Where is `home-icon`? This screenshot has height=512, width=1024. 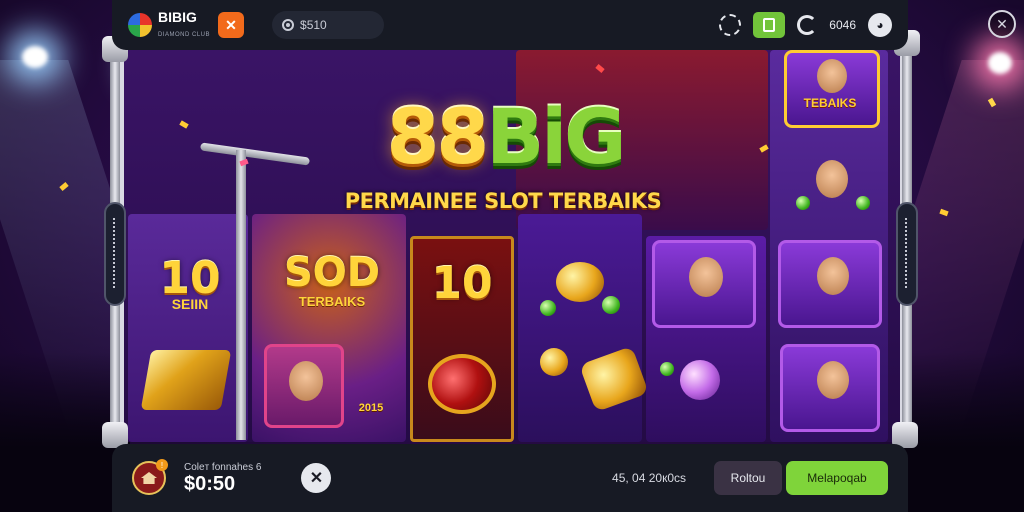 home-icon is located at coordinates (149, 478).